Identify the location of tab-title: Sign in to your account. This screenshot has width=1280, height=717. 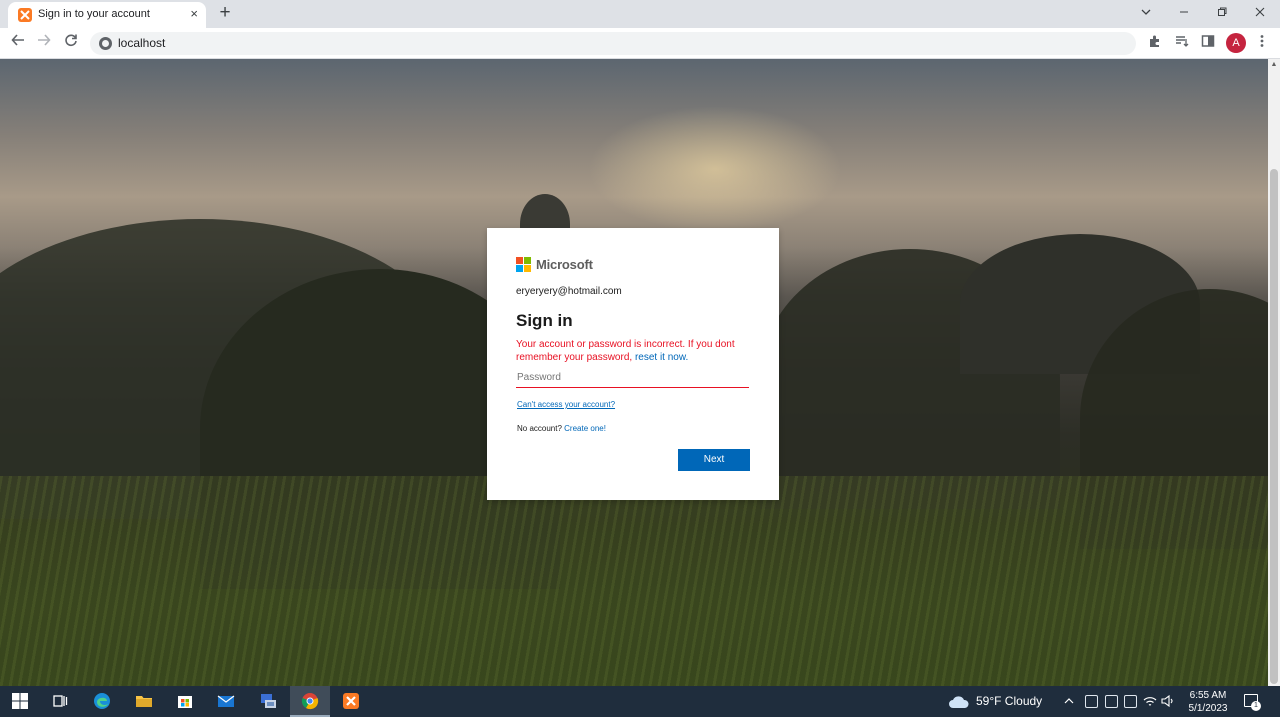
(94, 14).